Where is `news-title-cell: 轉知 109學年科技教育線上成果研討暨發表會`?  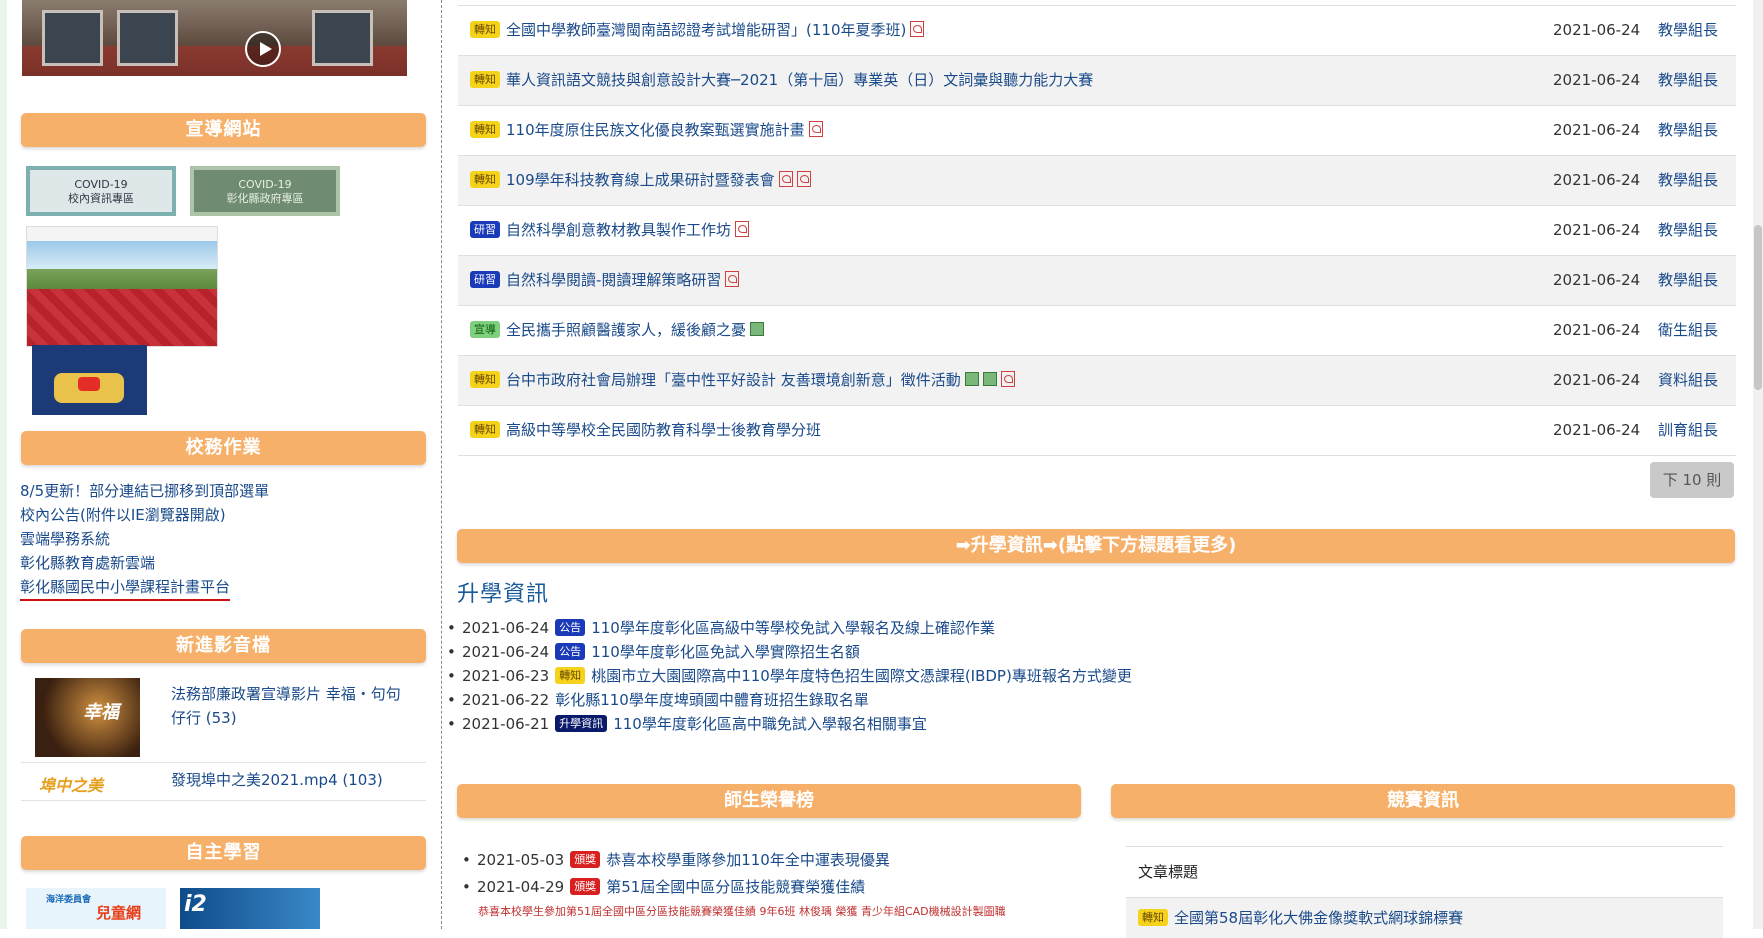
news-title-cell: 轉知 109學年科技教育線上成果研討暨發表會 is located at coordinates (640, 180).